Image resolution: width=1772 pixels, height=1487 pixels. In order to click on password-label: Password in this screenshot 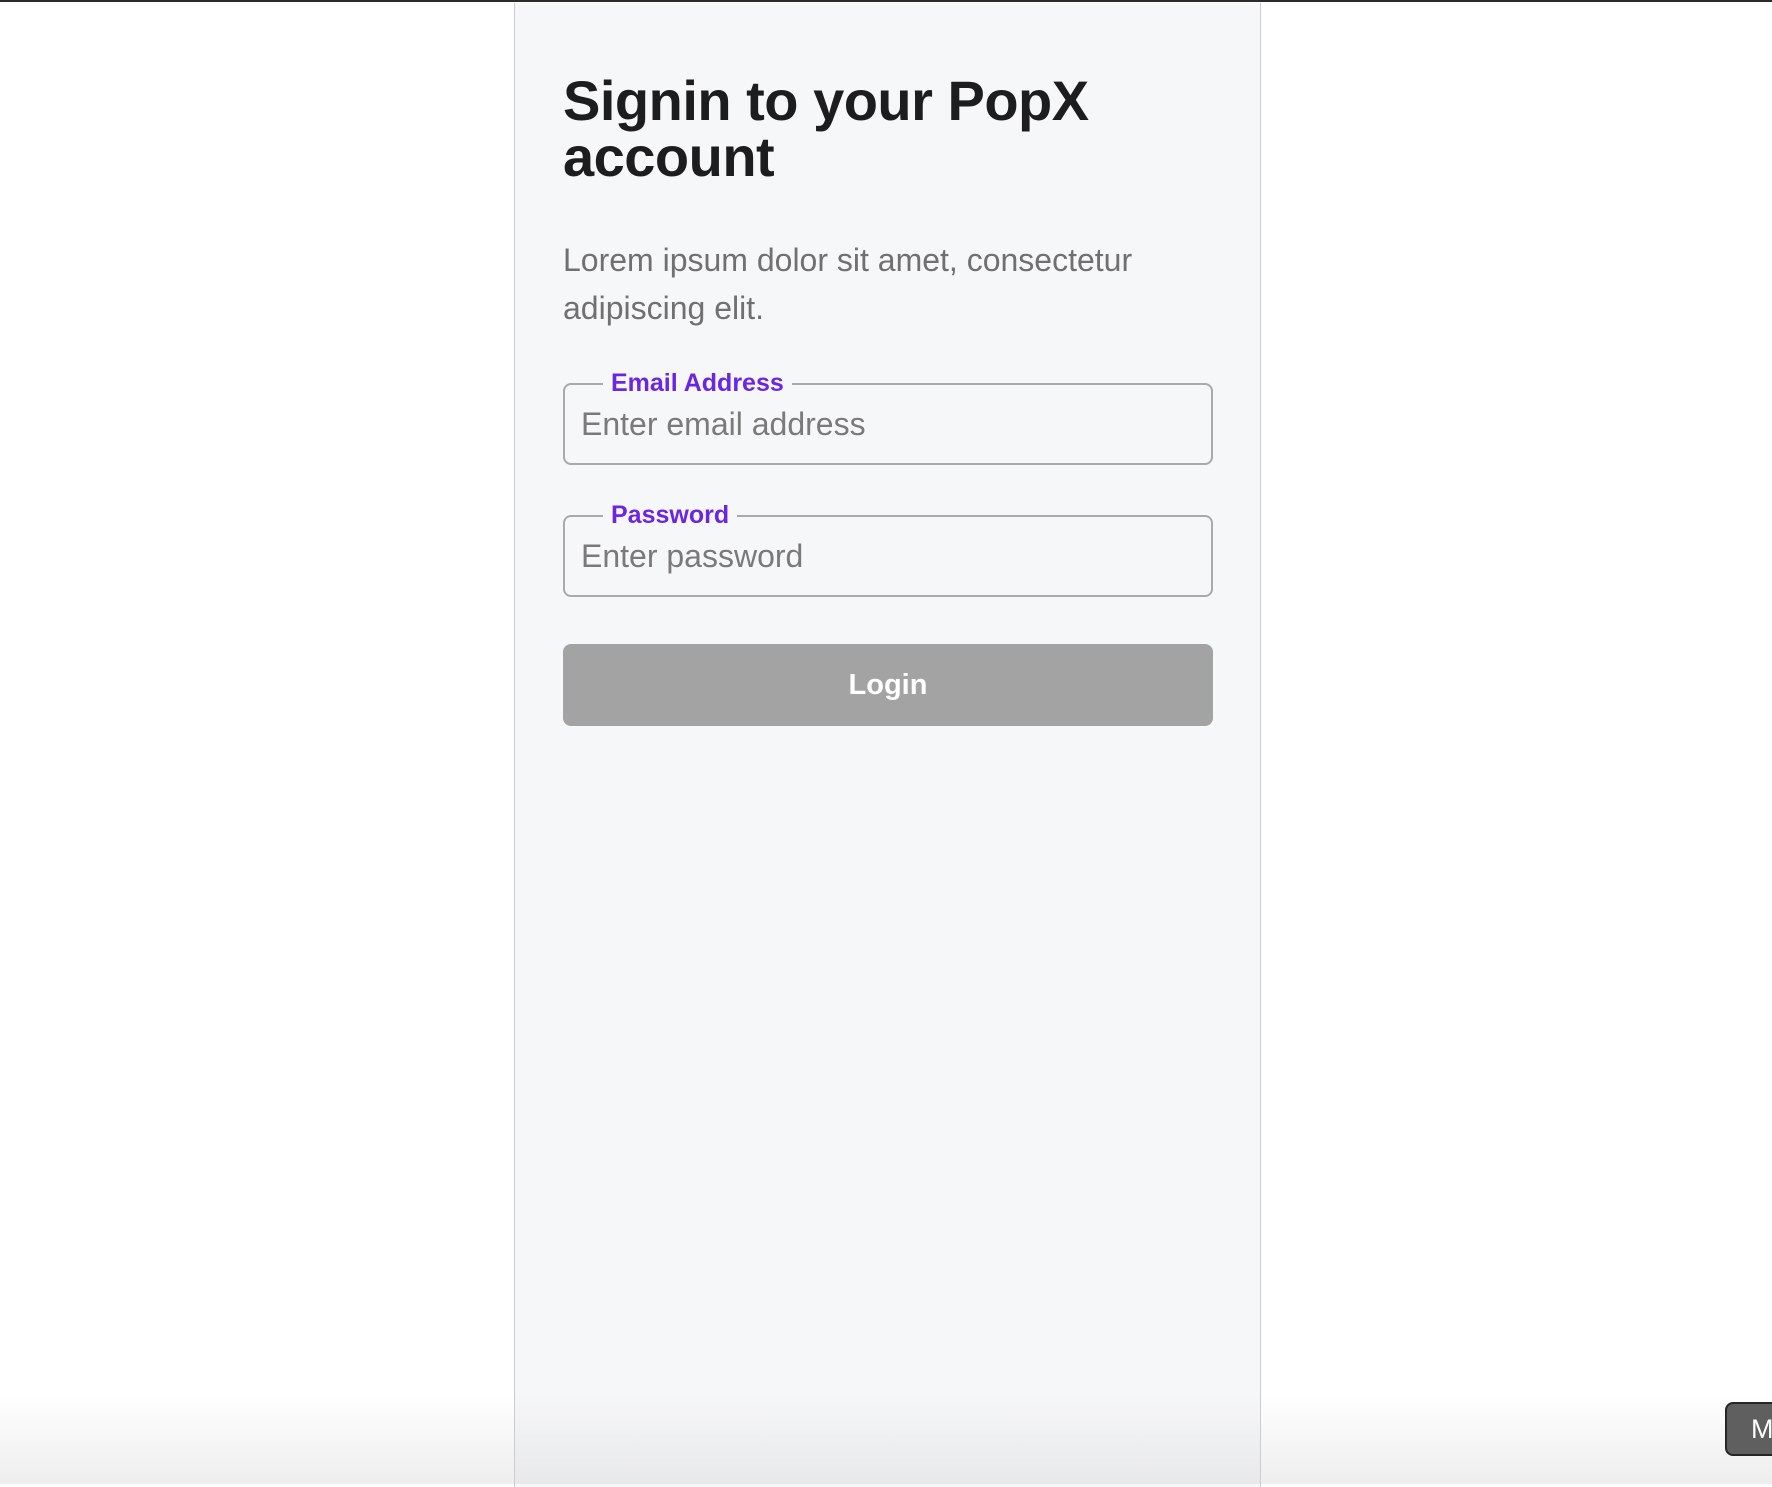, I will do `click(670, 515)`.